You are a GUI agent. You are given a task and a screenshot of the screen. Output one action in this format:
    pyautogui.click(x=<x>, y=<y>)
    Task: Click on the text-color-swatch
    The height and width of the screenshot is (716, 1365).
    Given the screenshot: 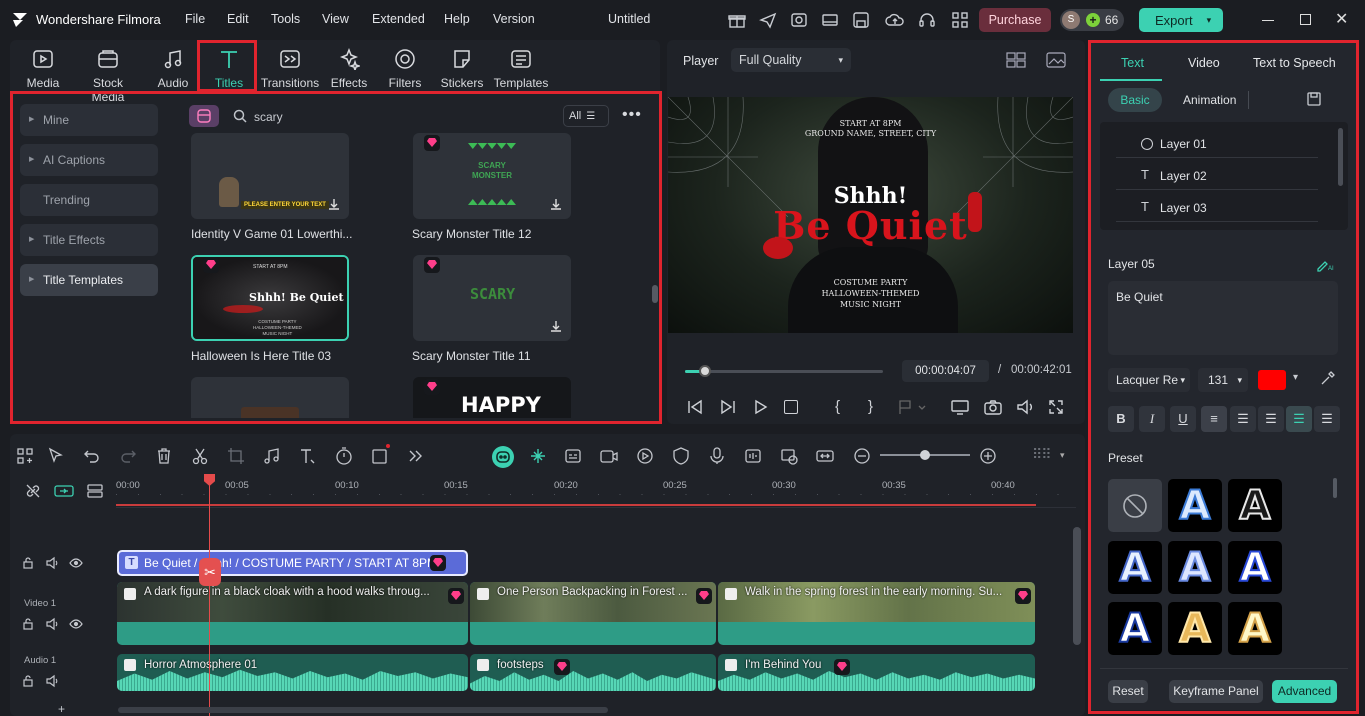 What is the action you would take?
    pyautogui.click(x=1272, y=380)
    